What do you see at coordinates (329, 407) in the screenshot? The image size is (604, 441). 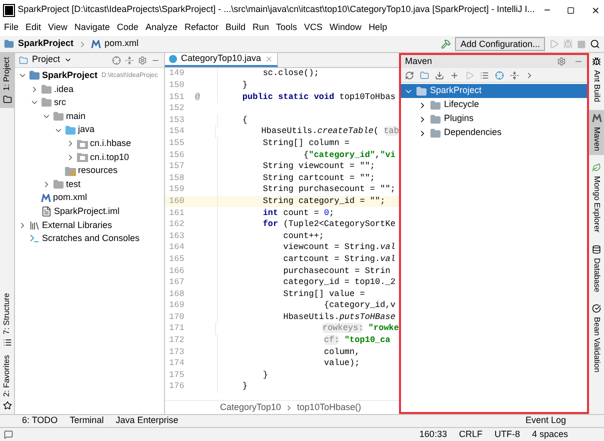 I see `breadcrumb-item: top10ToHbase()` at bounding box center [329, 407].